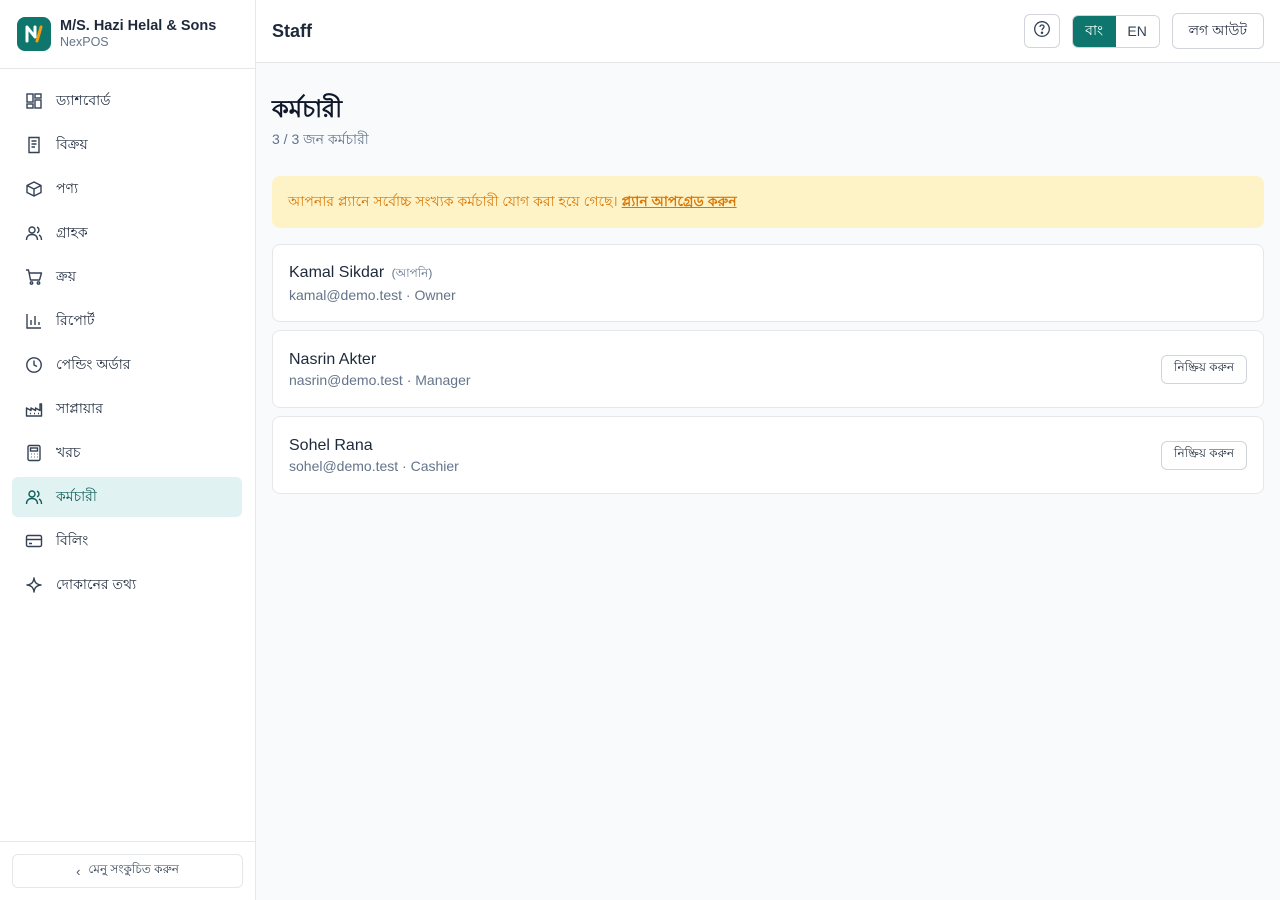  Describe the element at coordinates (34, 321) in the screenshot. I see `bar-chart-icon` at that location.